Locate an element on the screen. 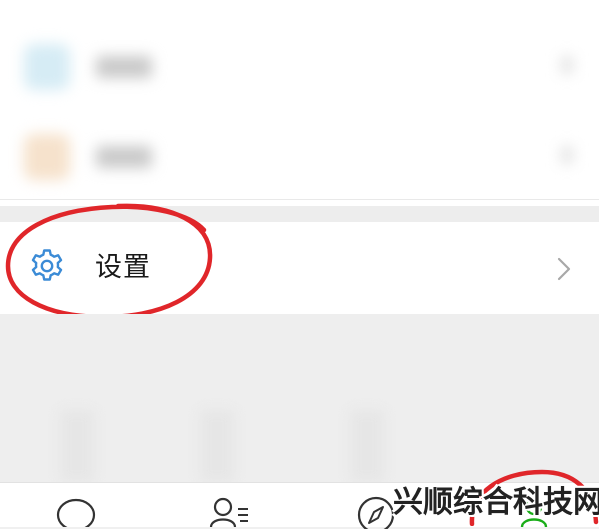  chevron-right-icon is located at coordinates (564, 269).